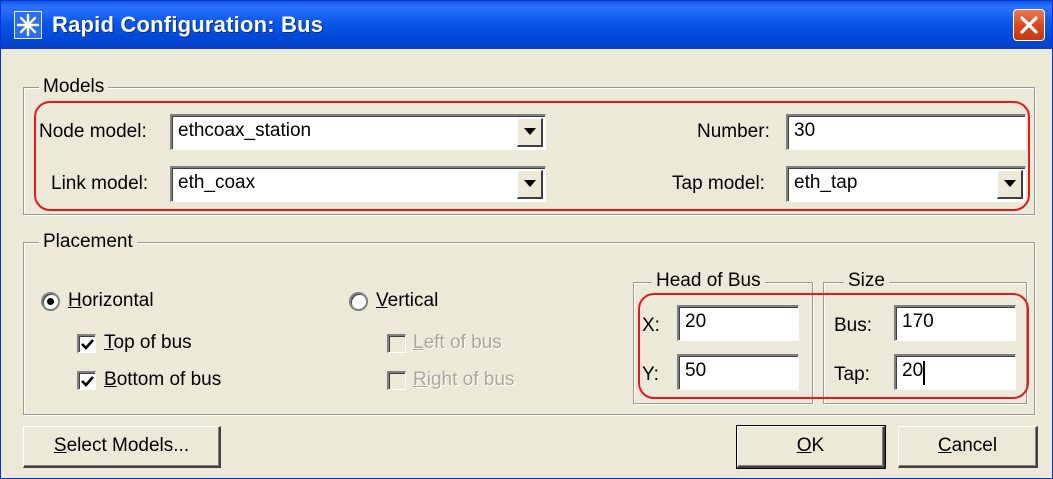 This screenshot has width=1053, height=479. Describe the element at coordinates (358, 301) in the screenshot. I see `vertical-radio` at that location.